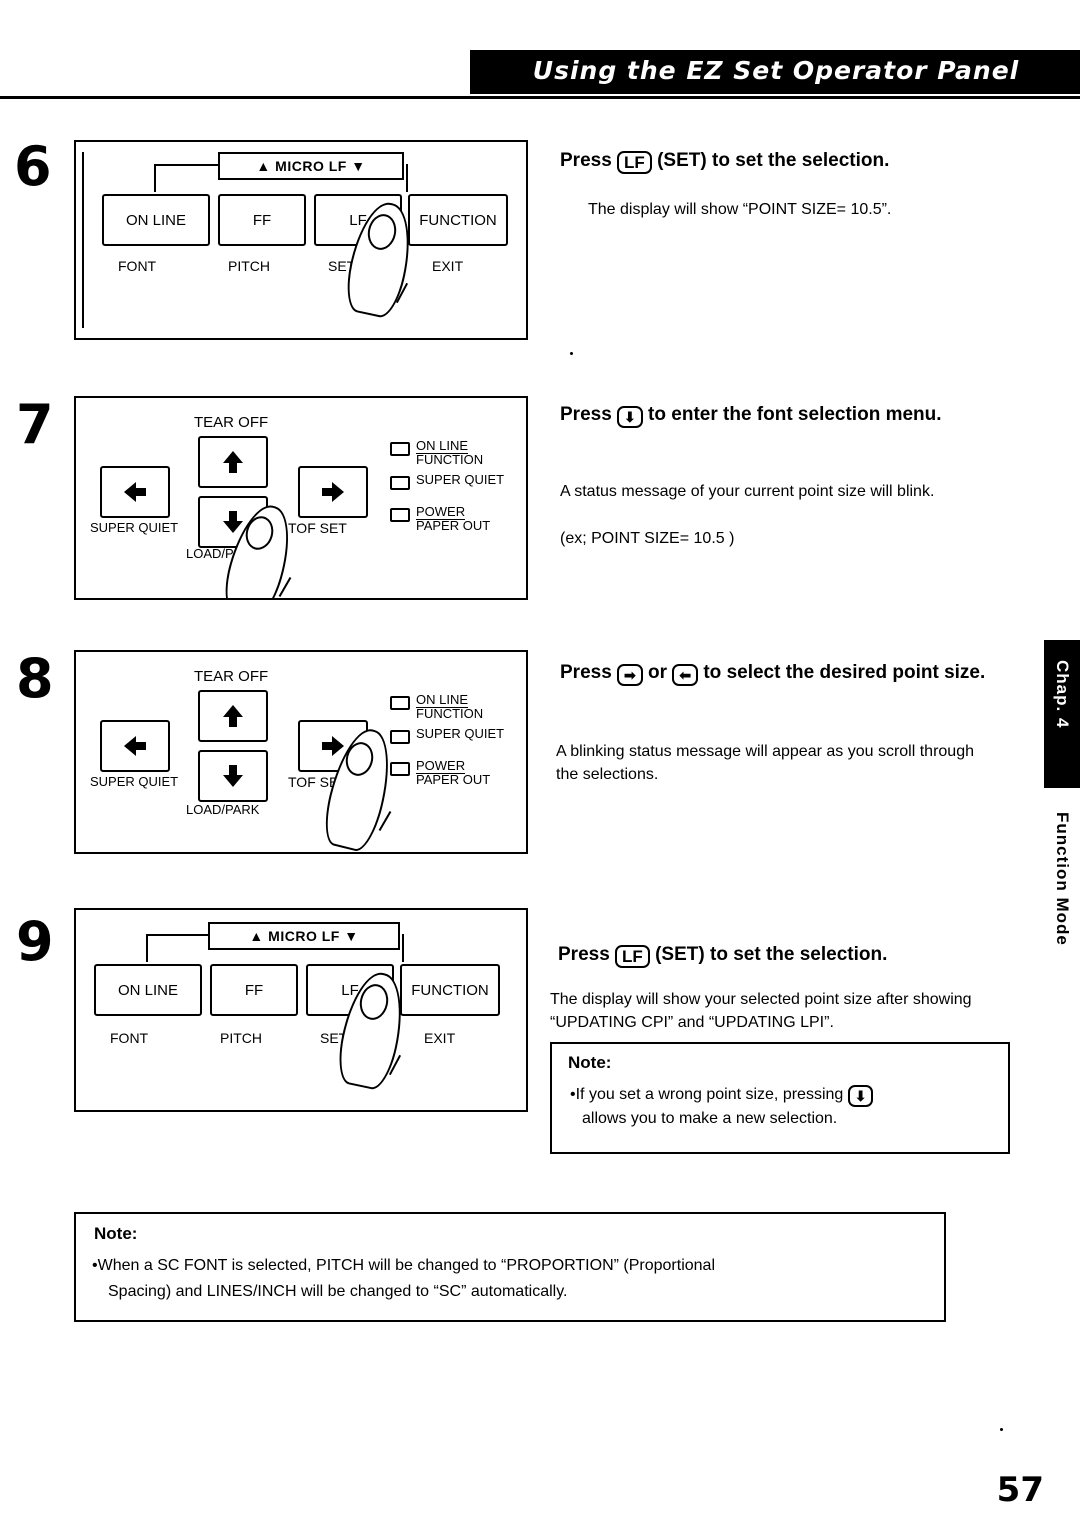 This screenshot has height=1540, width=1080. I want to click on instr8-mid: or, so click(657, 672).